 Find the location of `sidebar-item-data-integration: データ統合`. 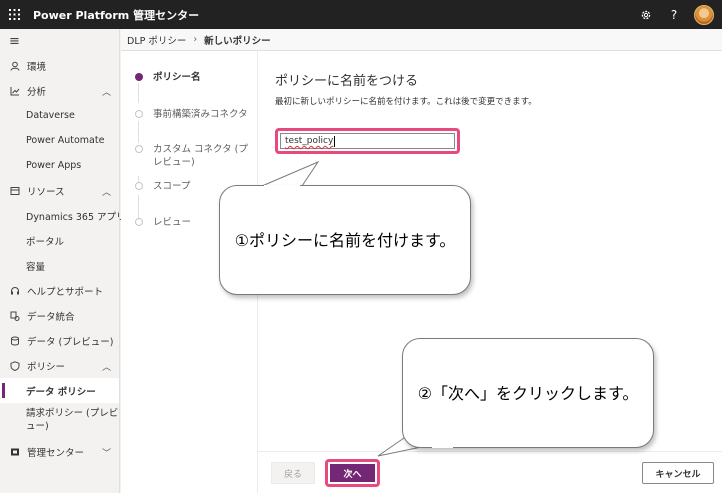

sidebar-item-data-integration: データ統合 is located at coordinates (59, 315).